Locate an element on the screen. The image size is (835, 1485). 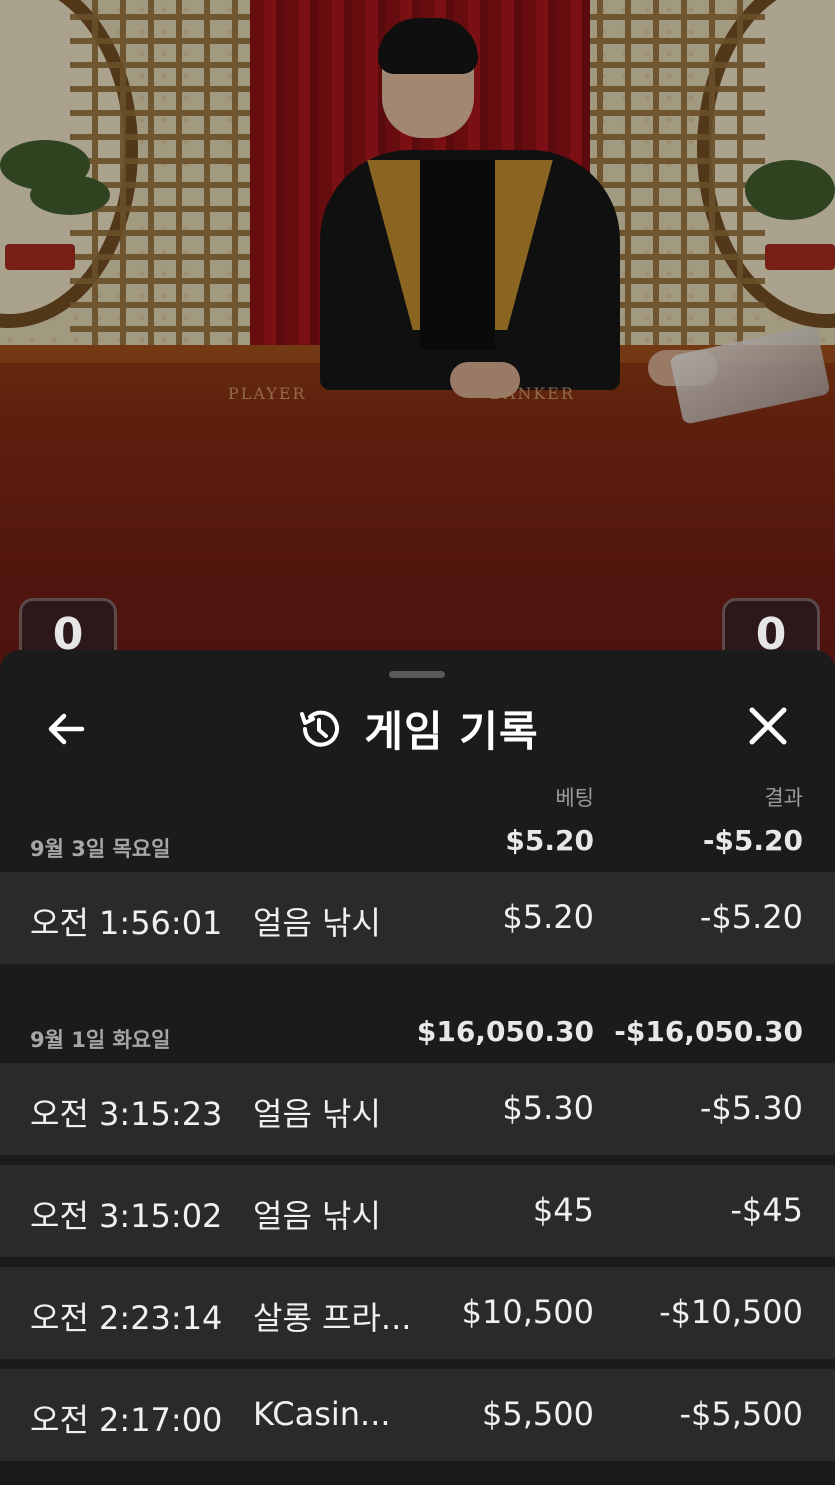
table-row: 오전 3:15:23 얼음 낚시 $5.30 -$5.30 is located at coordinates (417, 1109).